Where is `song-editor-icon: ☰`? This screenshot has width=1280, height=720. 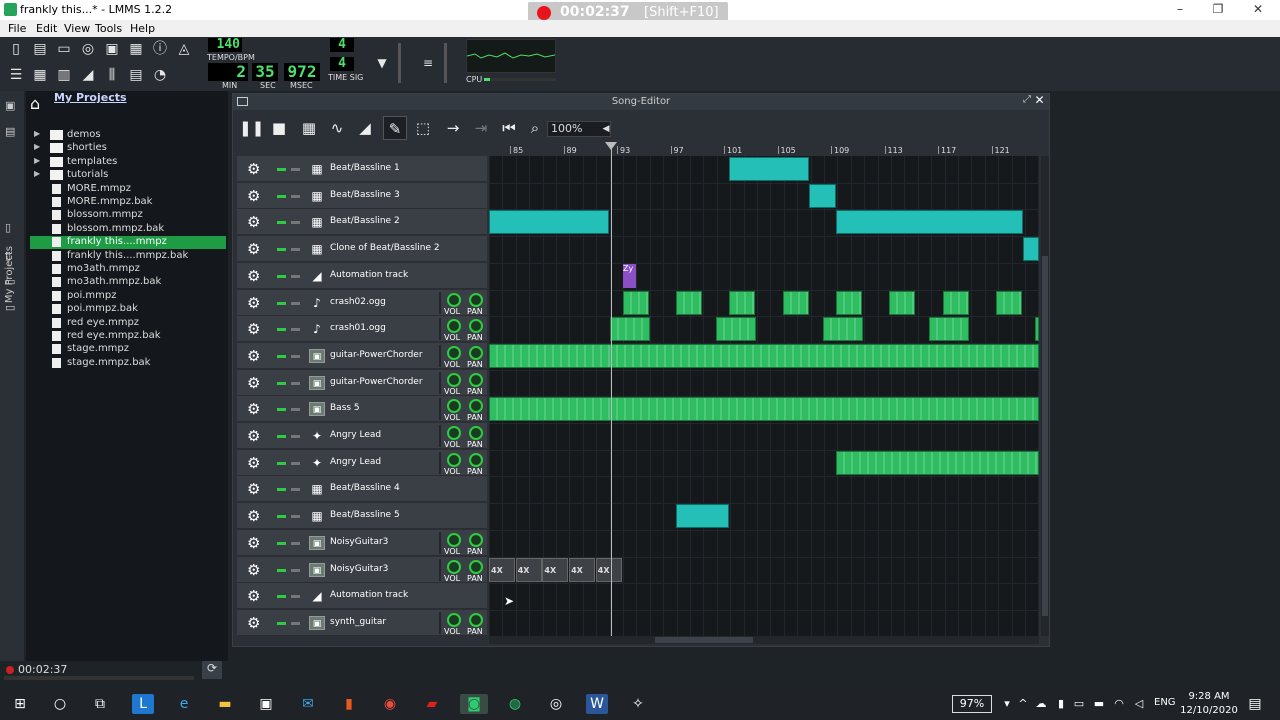 song-editor-icon: ☰ is located at coordinates (16, 75).